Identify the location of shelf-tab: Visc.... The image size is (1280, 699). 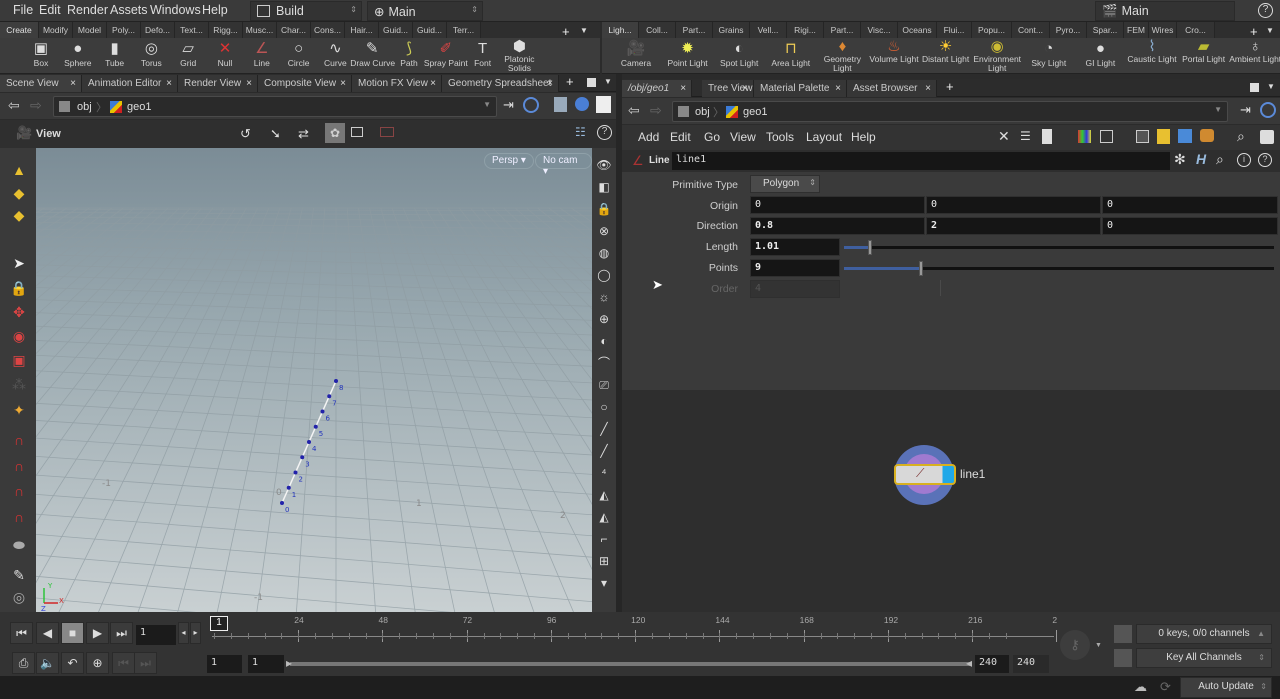
(879, 30).